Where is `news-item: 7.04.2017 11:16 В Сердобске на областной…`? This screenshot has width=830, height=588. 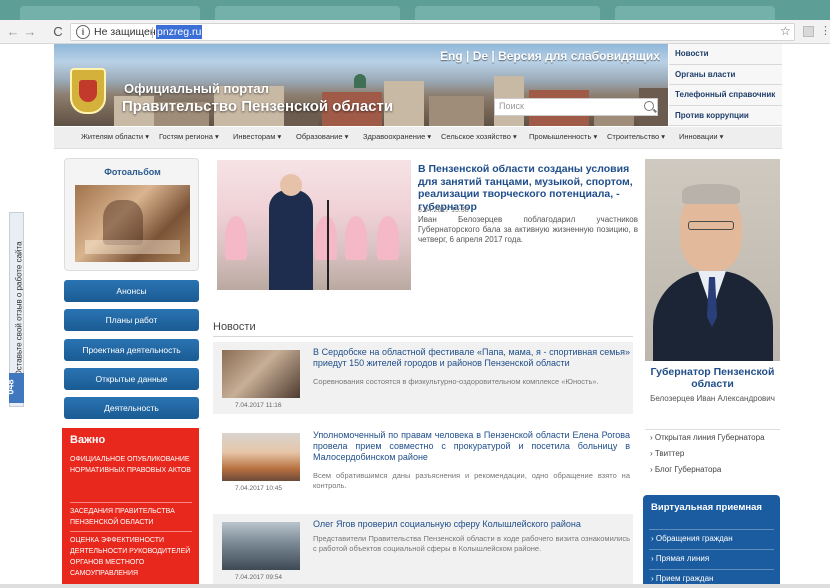 news-item: 7.04.2017 11:16 В Сердобске на областной… is located at coordinates (423, 378).